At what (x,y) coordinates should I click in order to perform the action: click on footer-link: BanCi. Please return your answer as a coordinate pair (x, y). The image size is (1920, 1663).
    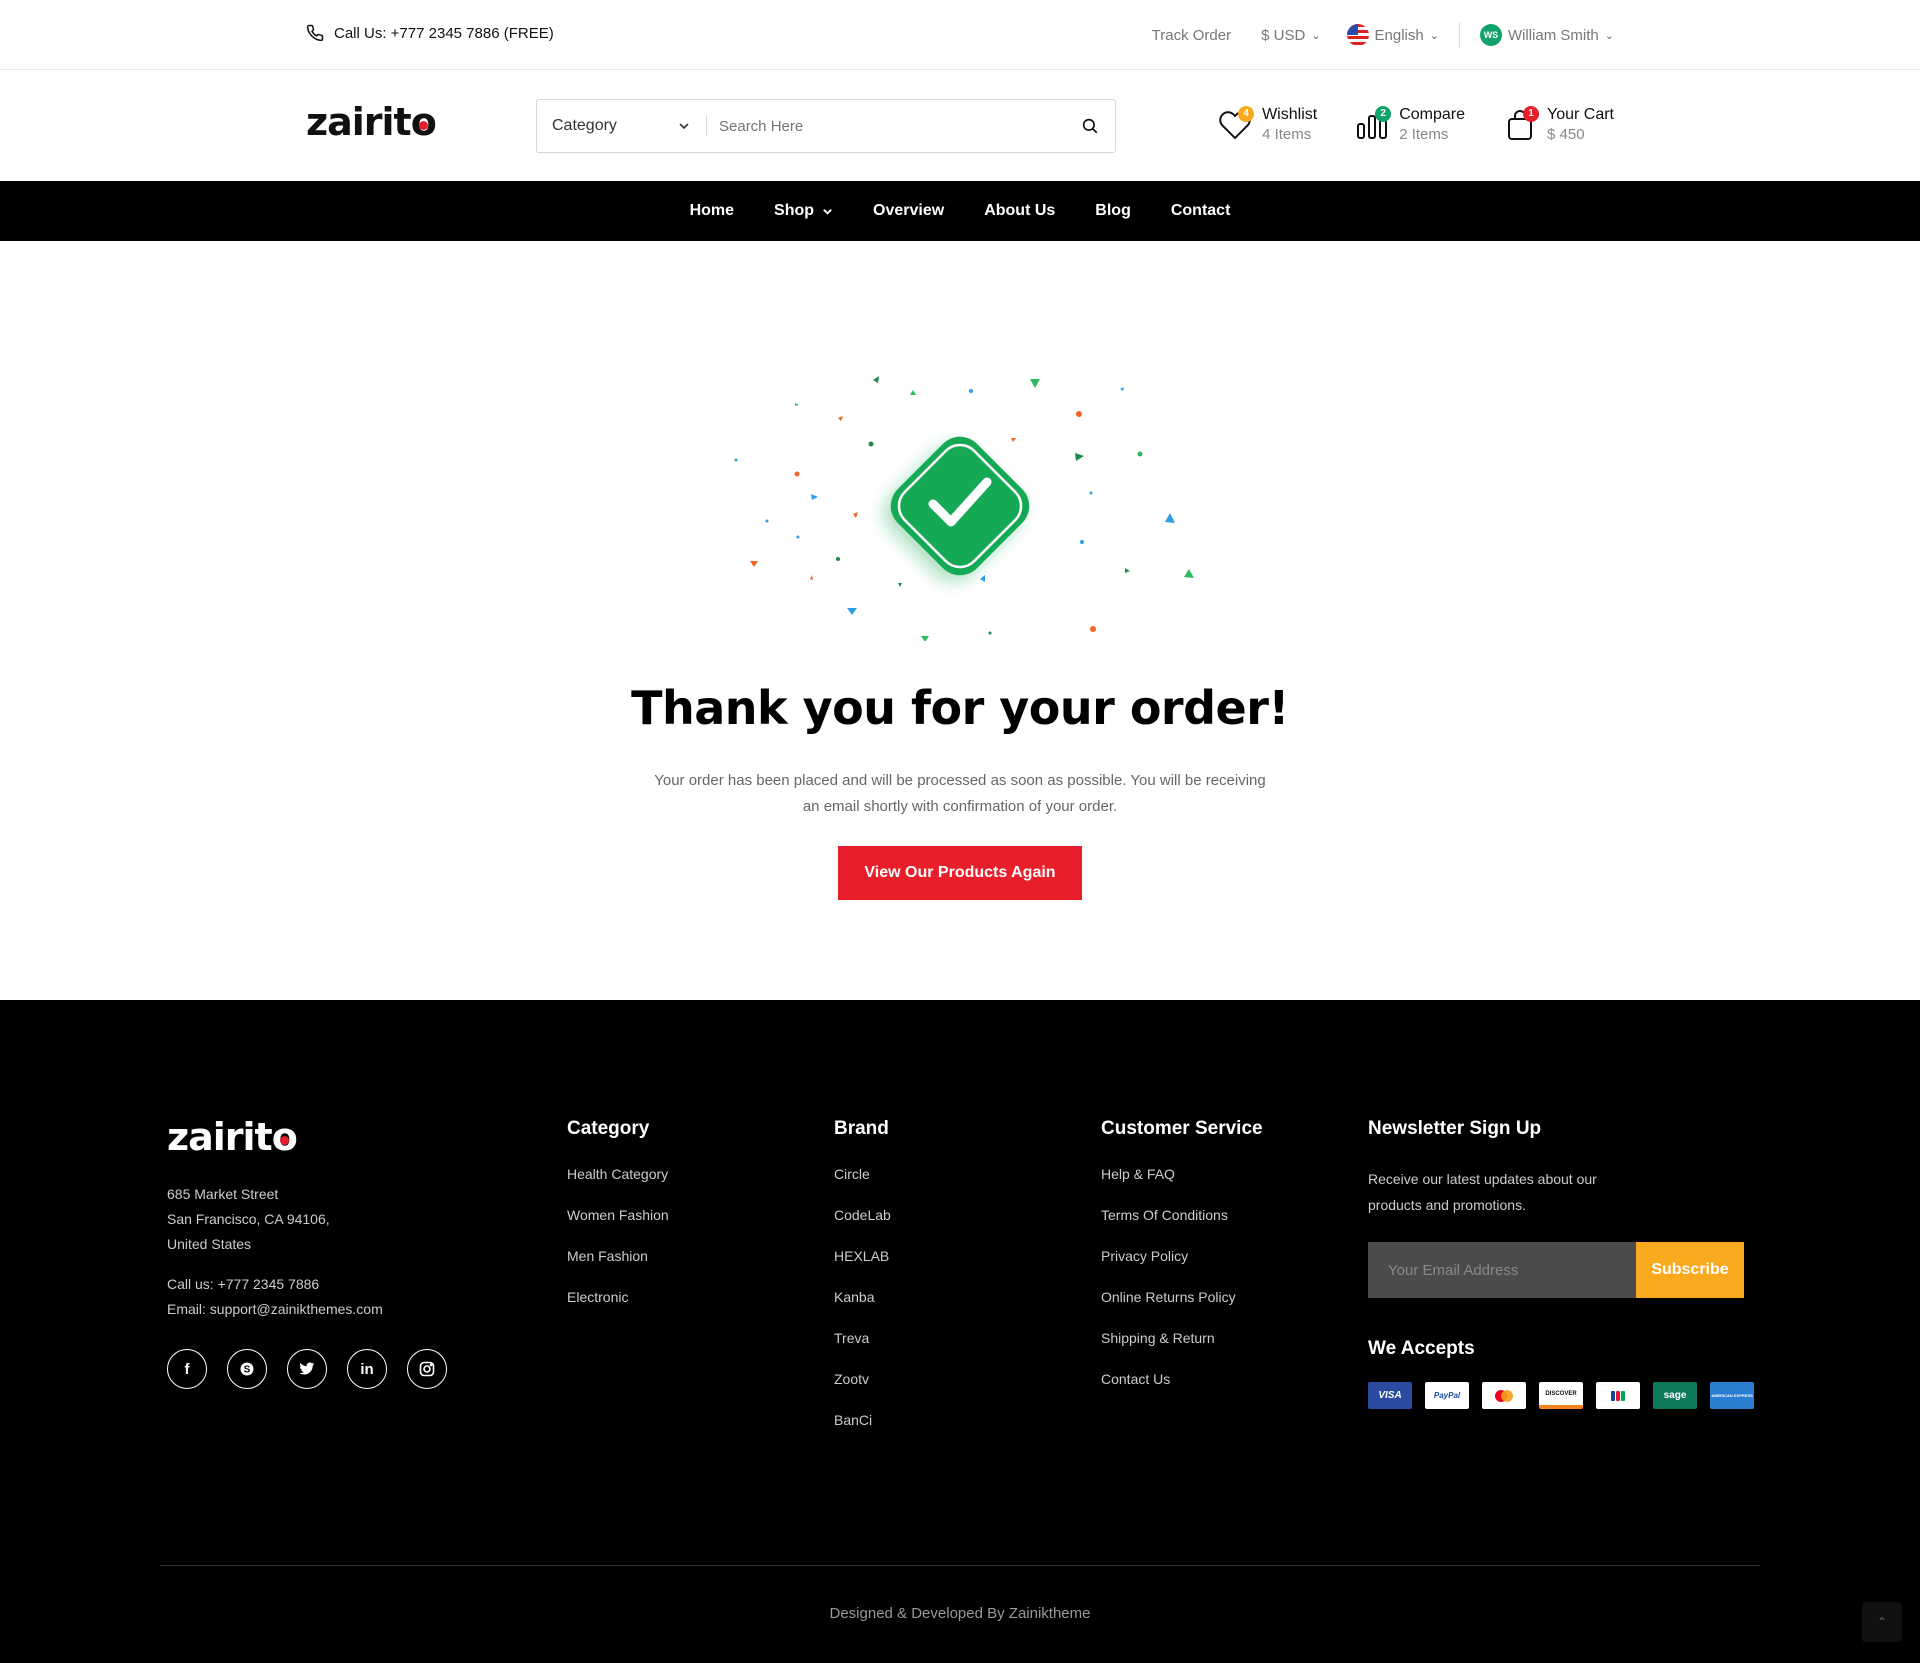
    Looking at the image, I should click on (862, 1432).